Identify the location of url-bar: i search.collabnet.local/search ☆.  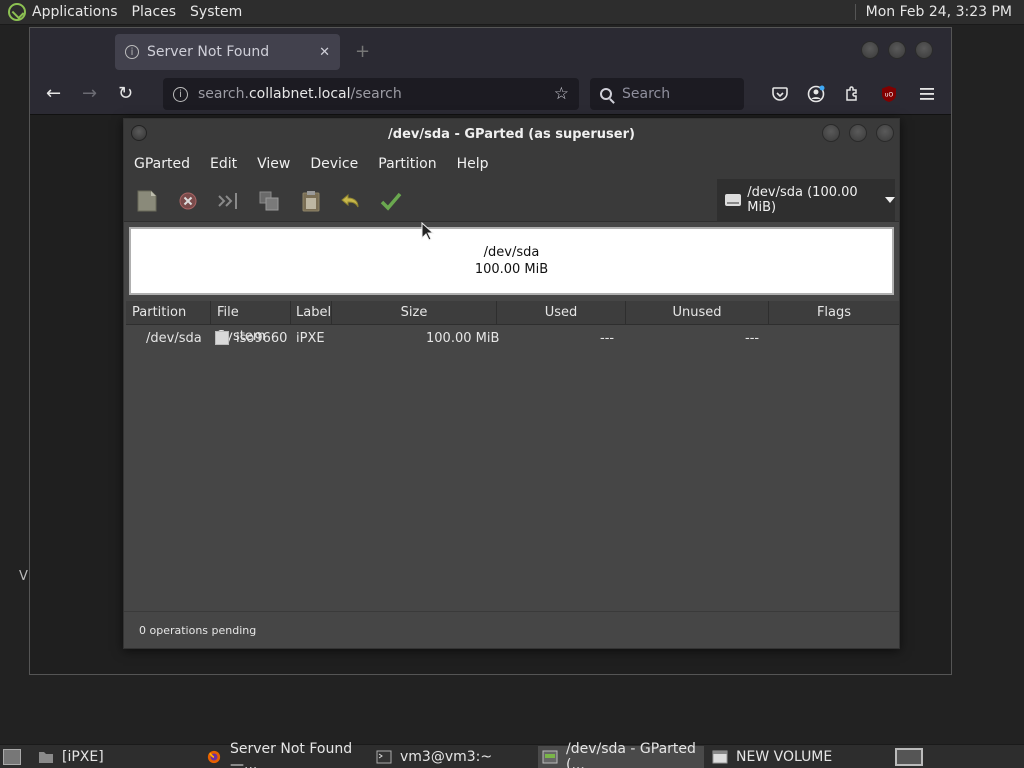
(371, 94).